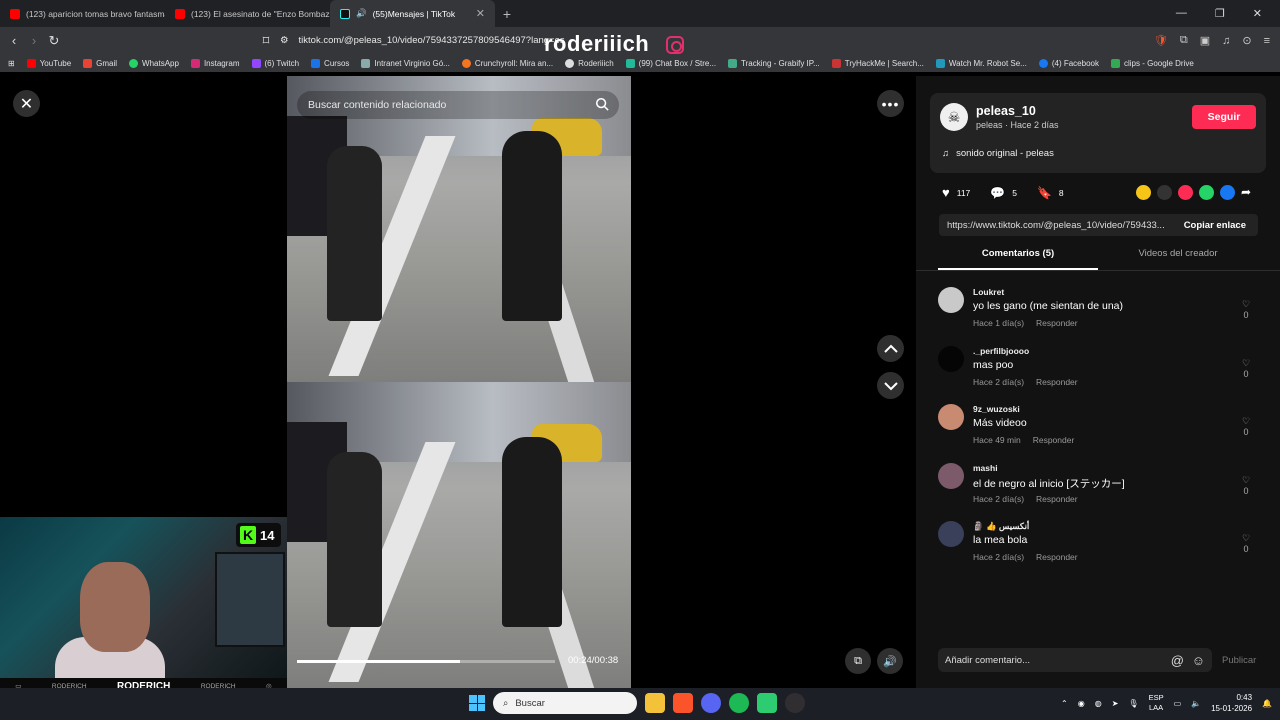 Image resolution: width=1280 pixels, height=720 pixels. I want to click on tray-app-icon: ◉, so click(1081, 703).